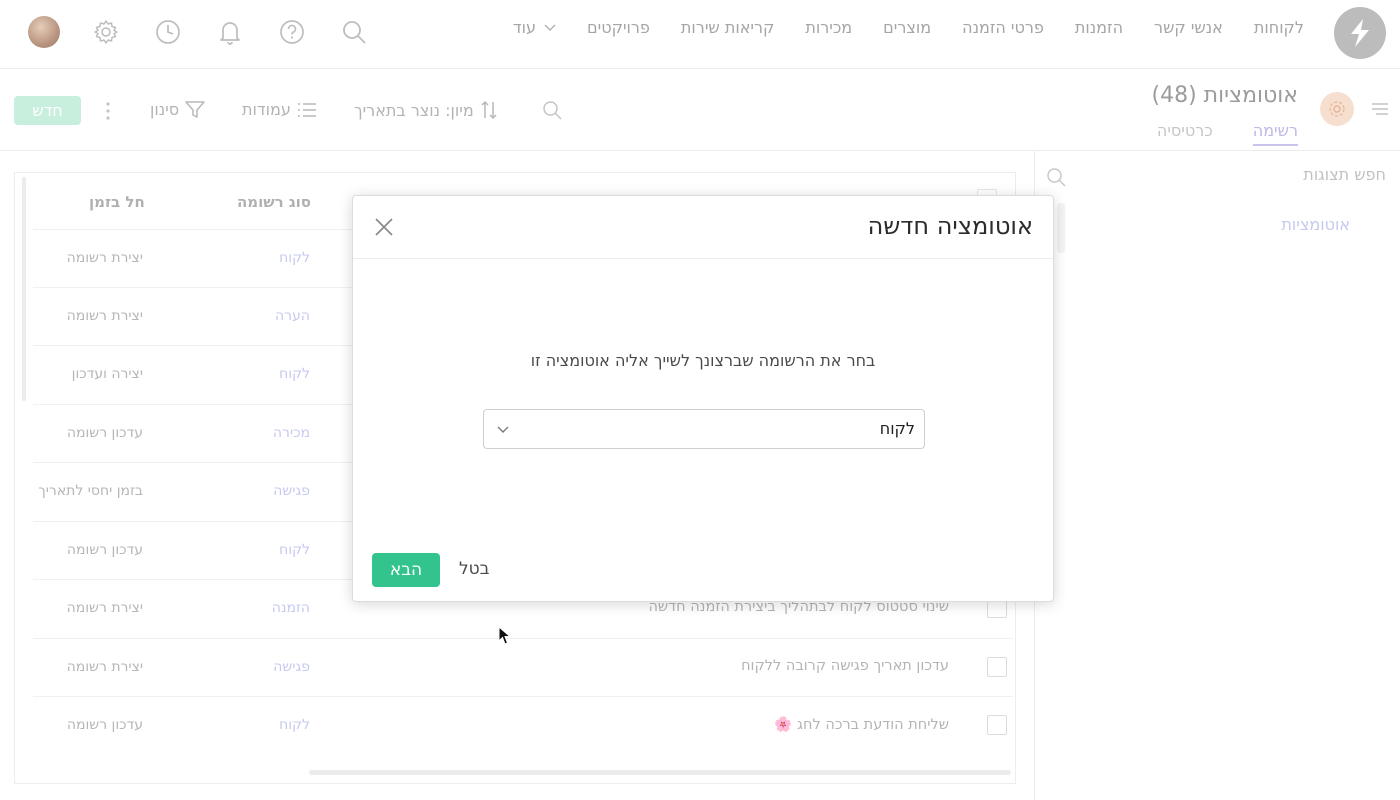 The height and width of the screenshot is (800, 1400). Describe the element at coordinates (1227, 133) in the screenshot. I see `view-tabs: רשימה כרטיסיה` at that location.